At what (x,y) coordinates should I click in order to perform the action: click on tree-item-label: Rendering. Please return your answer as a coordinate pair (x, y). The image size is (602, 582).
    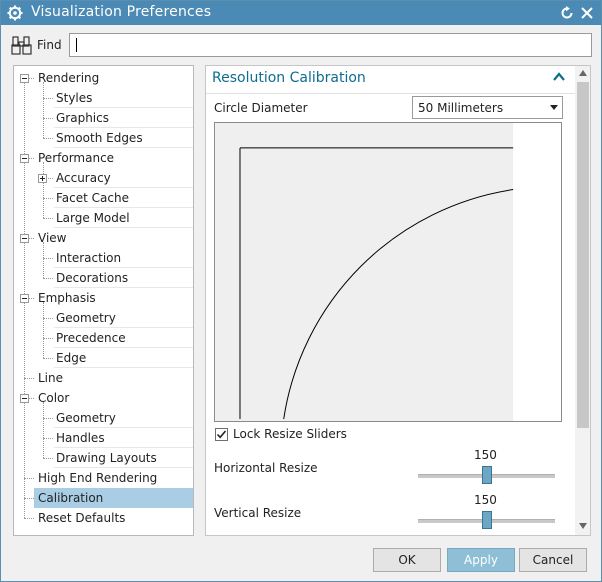
    Looking at the image, I should click on (69, 78).